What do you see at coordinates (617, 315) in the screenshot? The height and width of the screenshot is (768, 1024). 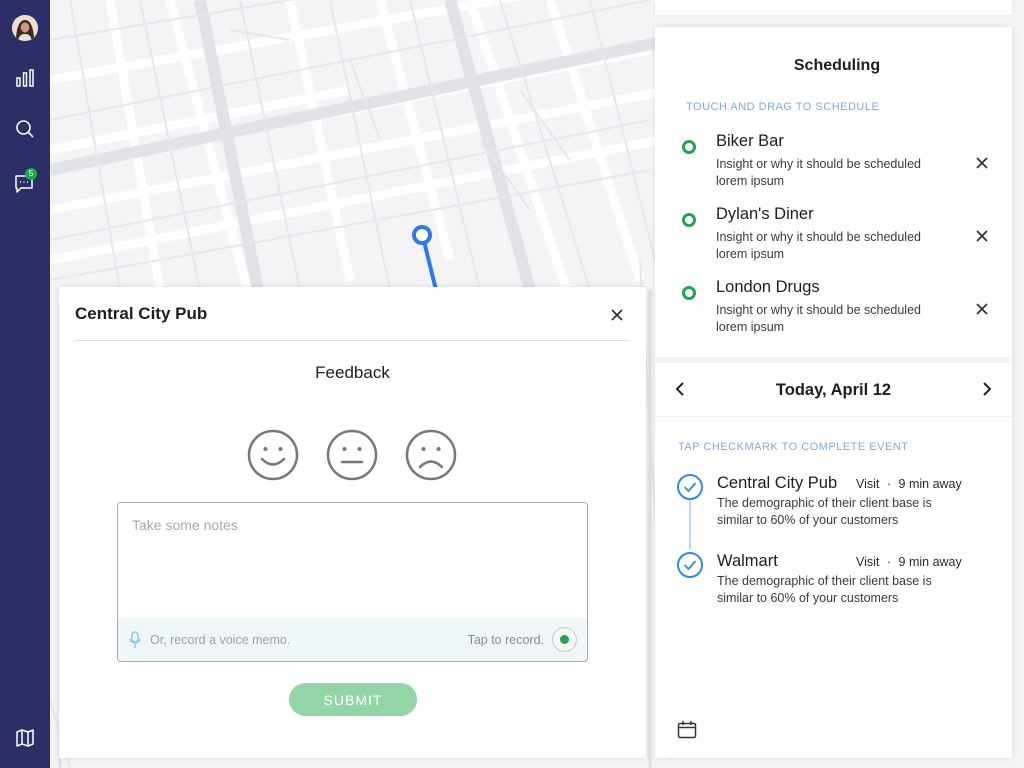 I see `close-icon` at bounding box center [617, 315].